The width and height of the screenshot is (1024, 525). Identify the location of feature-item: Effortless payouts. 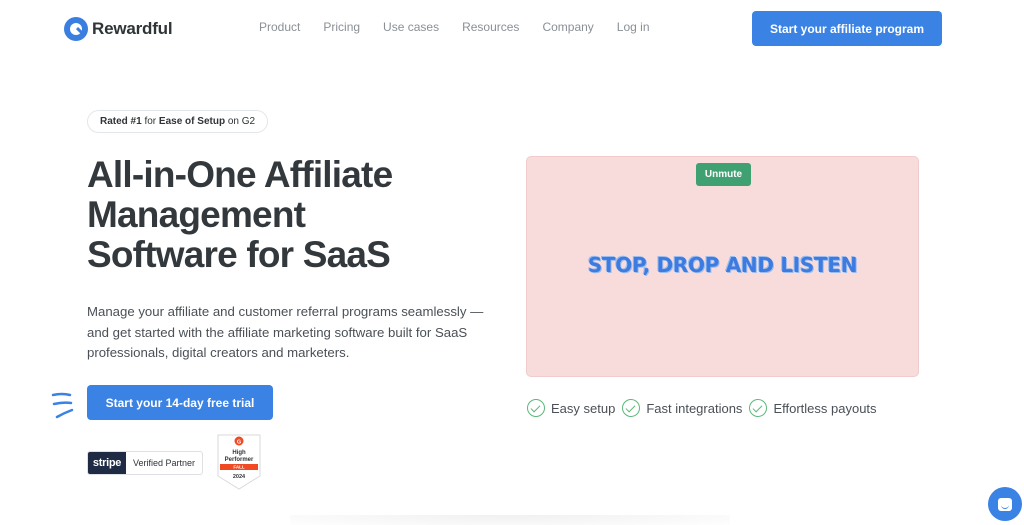
(813, 408).